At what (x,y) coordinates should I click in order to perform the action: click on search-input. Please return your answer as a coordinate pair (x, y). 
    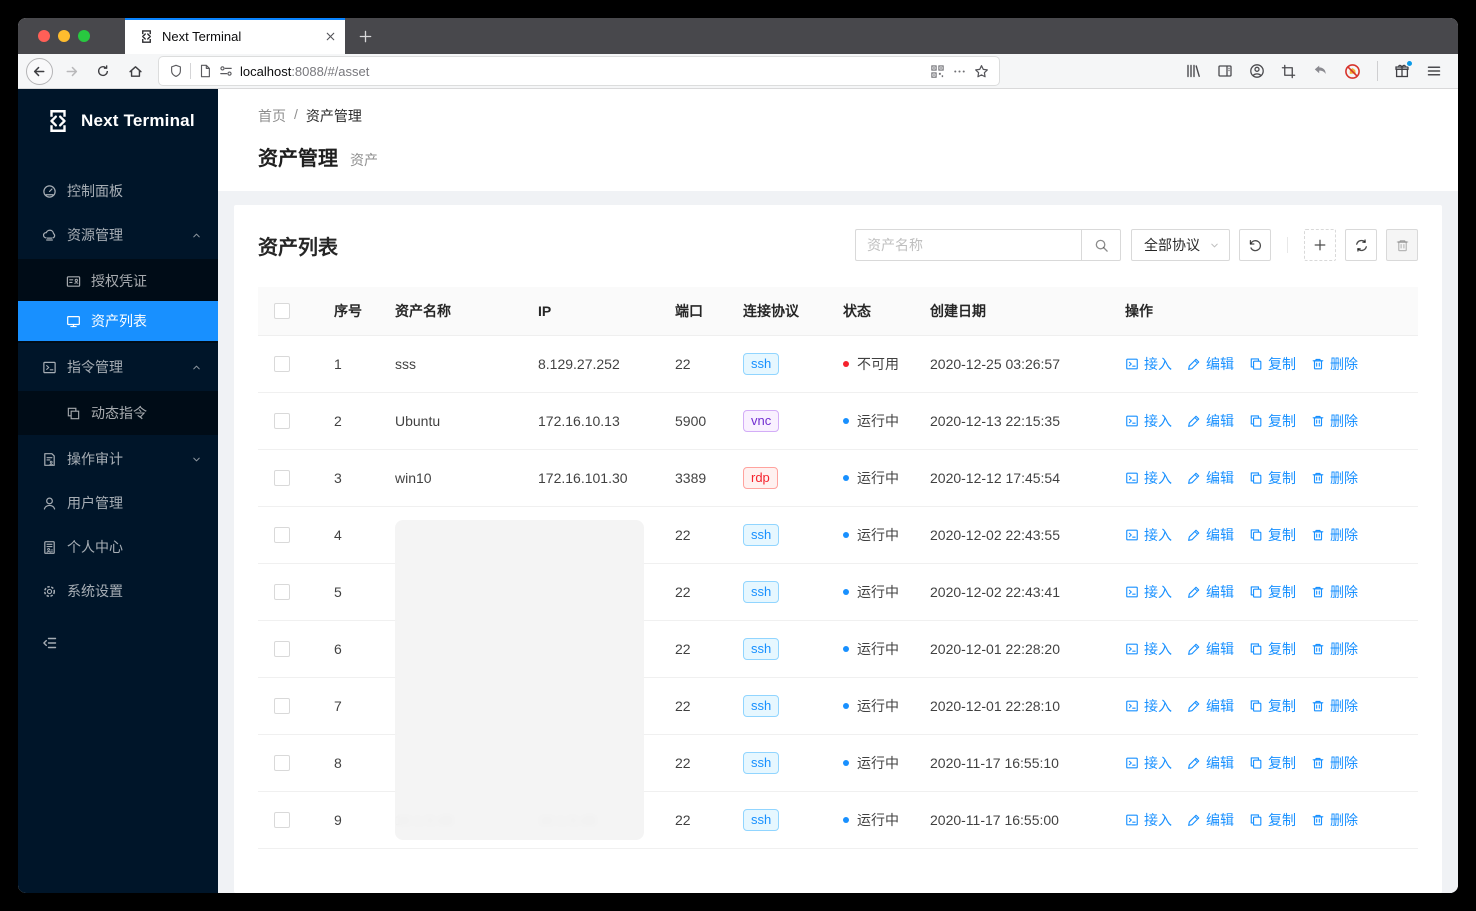
    Looking at the image, I should click on (968, 245).